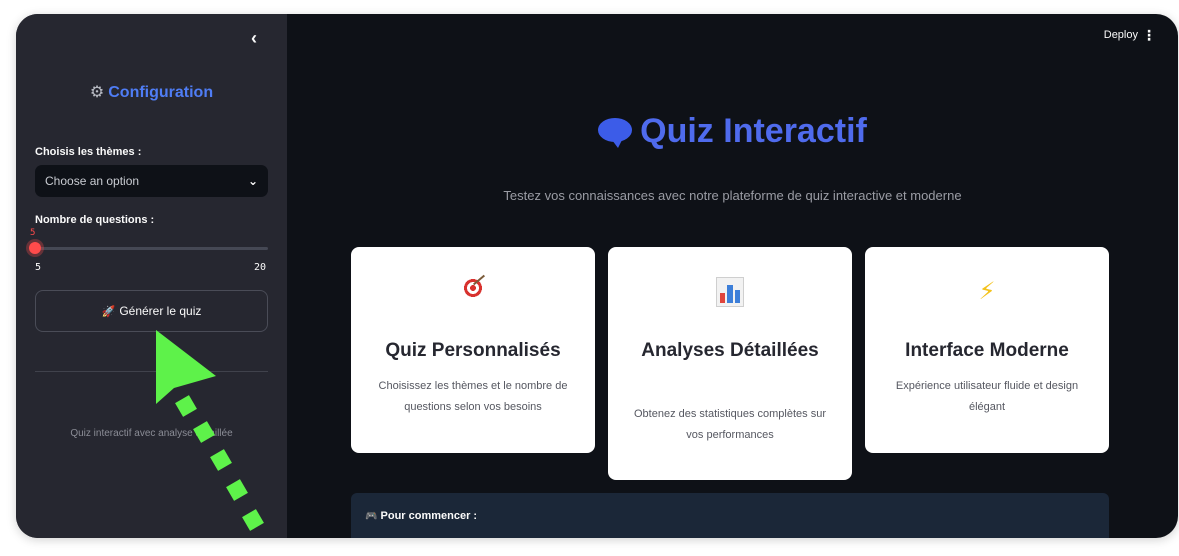 The width and height of the screenshot is (1179, 556). I want to click on arrow-dashes, so click(219, 463).